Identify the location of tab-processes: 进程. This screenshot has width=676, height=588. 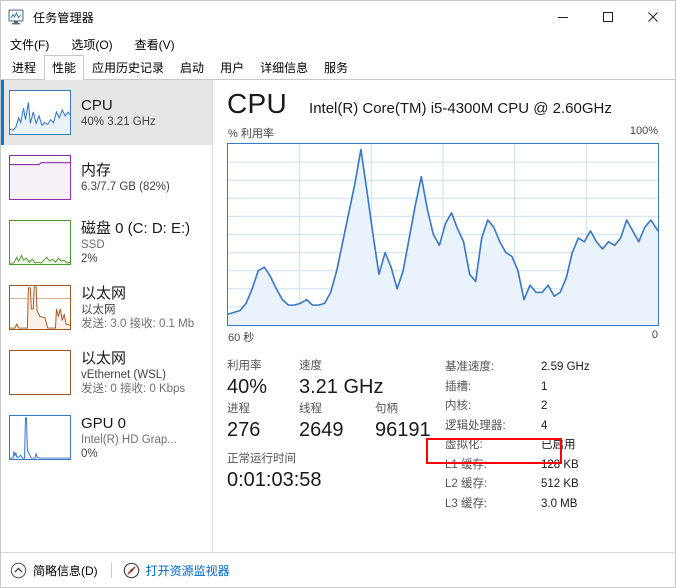
(24, 67).